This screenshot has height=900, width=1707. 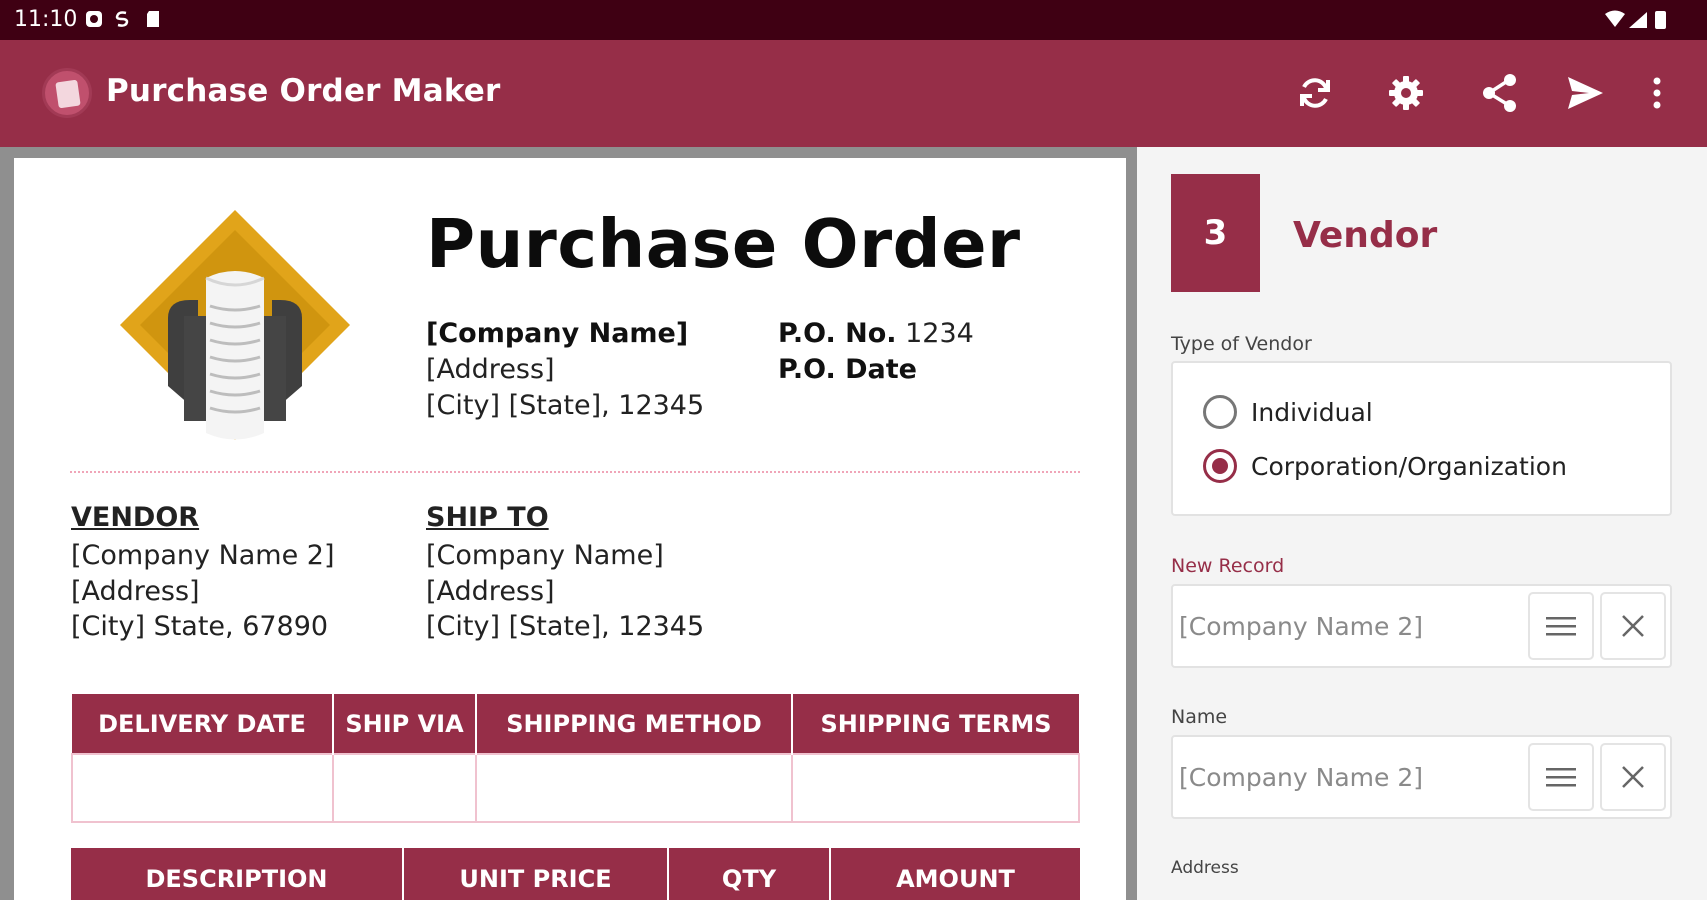 I want to click on col-ship-via: SHIP VIA, so click(x=405, y=724).